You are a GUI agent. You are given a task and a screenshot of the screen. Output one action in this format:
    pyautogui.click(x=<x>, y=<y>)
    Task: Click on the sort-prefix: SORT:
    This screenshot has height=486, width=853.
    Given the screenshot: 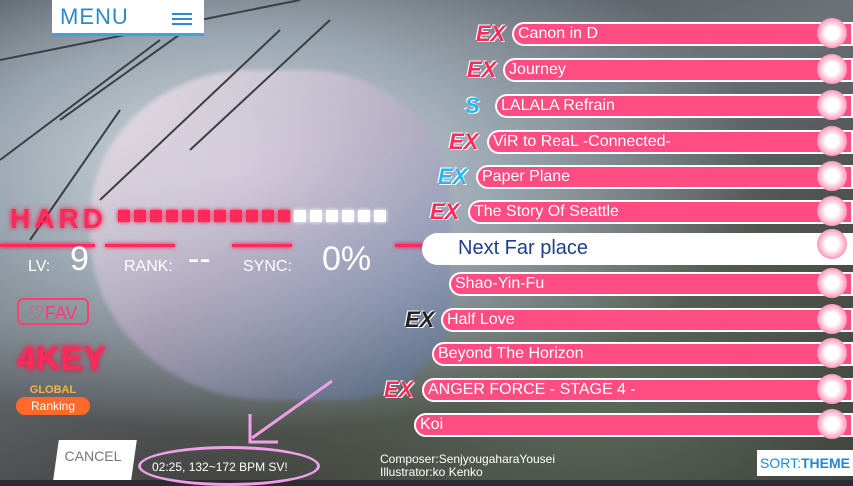 What is the action you would take?
    pyautogui.click(x=780, y=463)
    